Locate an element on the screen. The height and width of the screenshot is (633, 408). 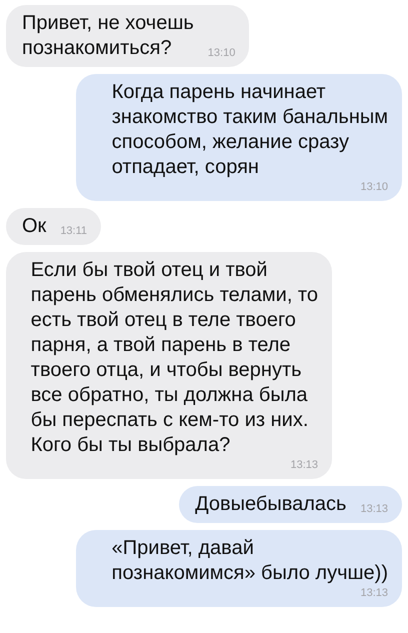
message-text: Привет, не хочешь познакомиться? is located at coordinates (108, 36).